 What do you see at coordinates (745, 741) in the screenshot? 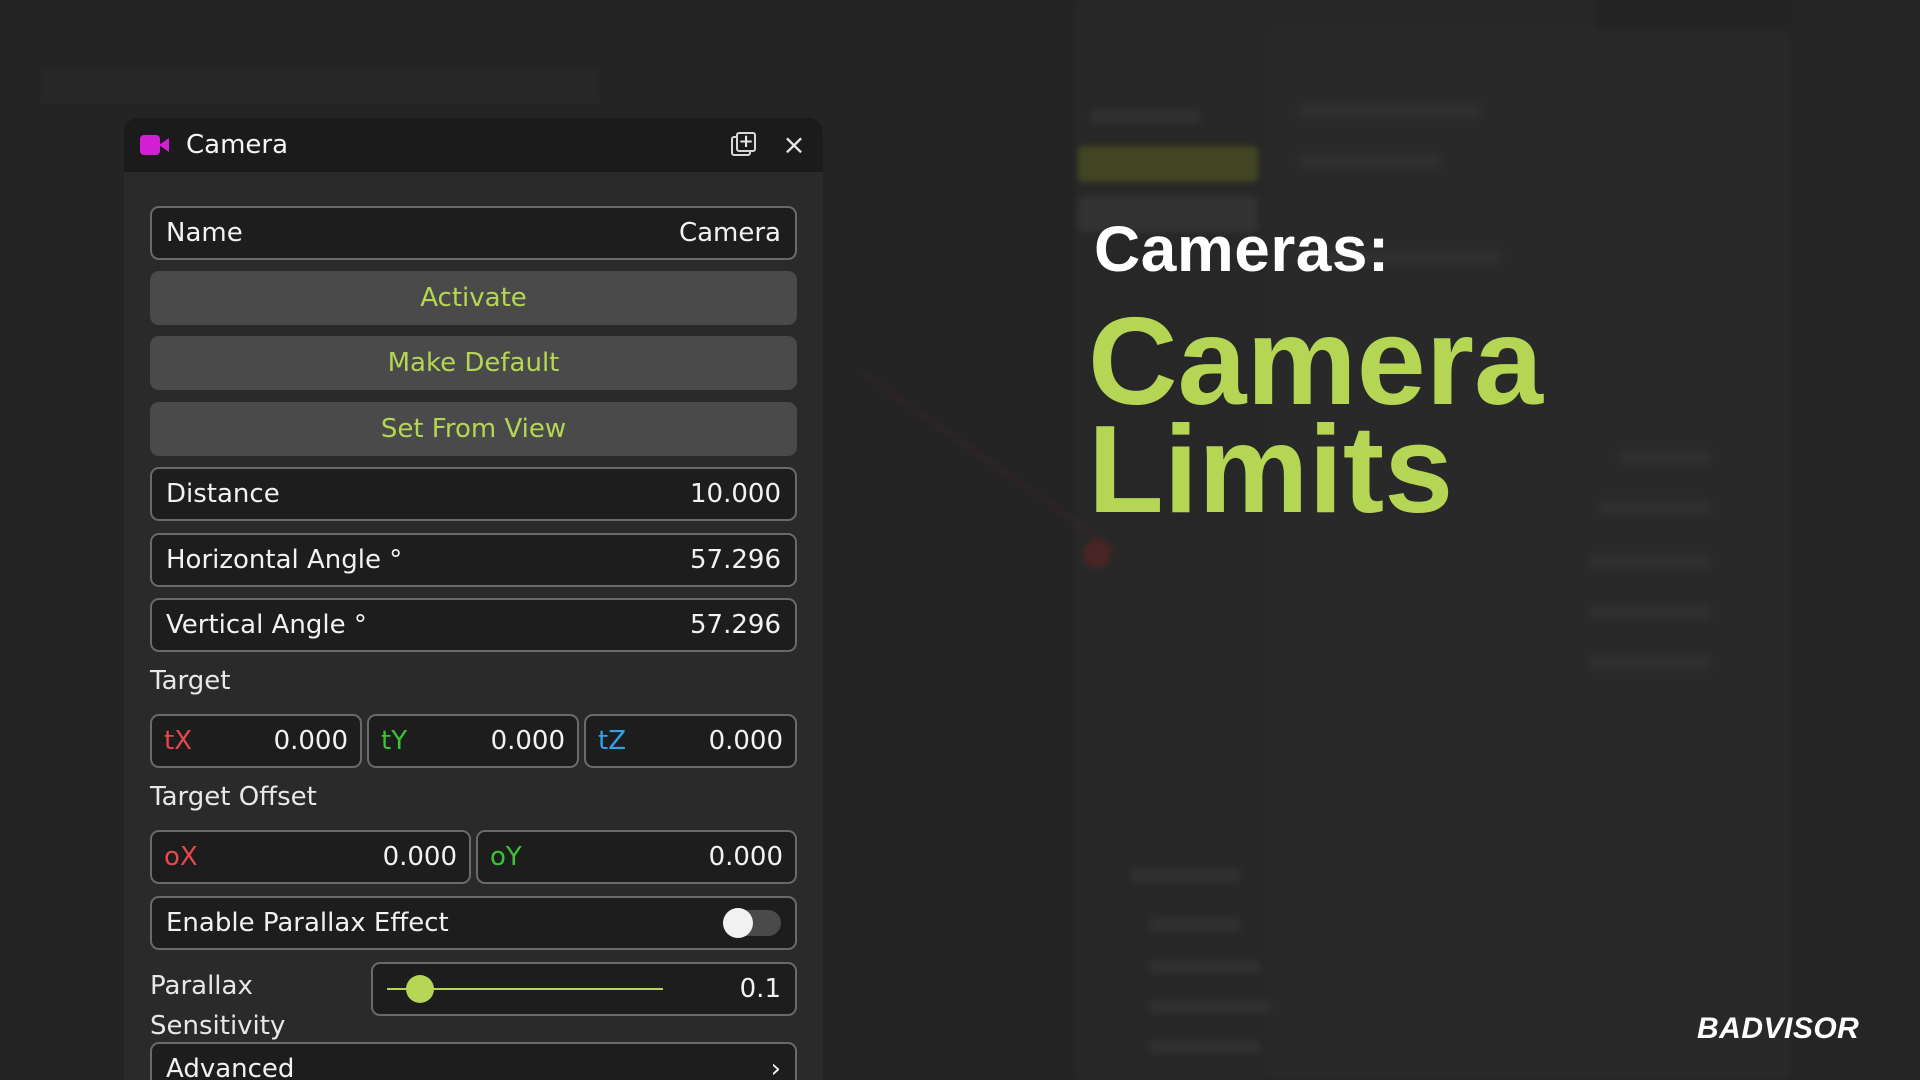
I see `target-z-value: 0.000` at bounding box center [745, 741].